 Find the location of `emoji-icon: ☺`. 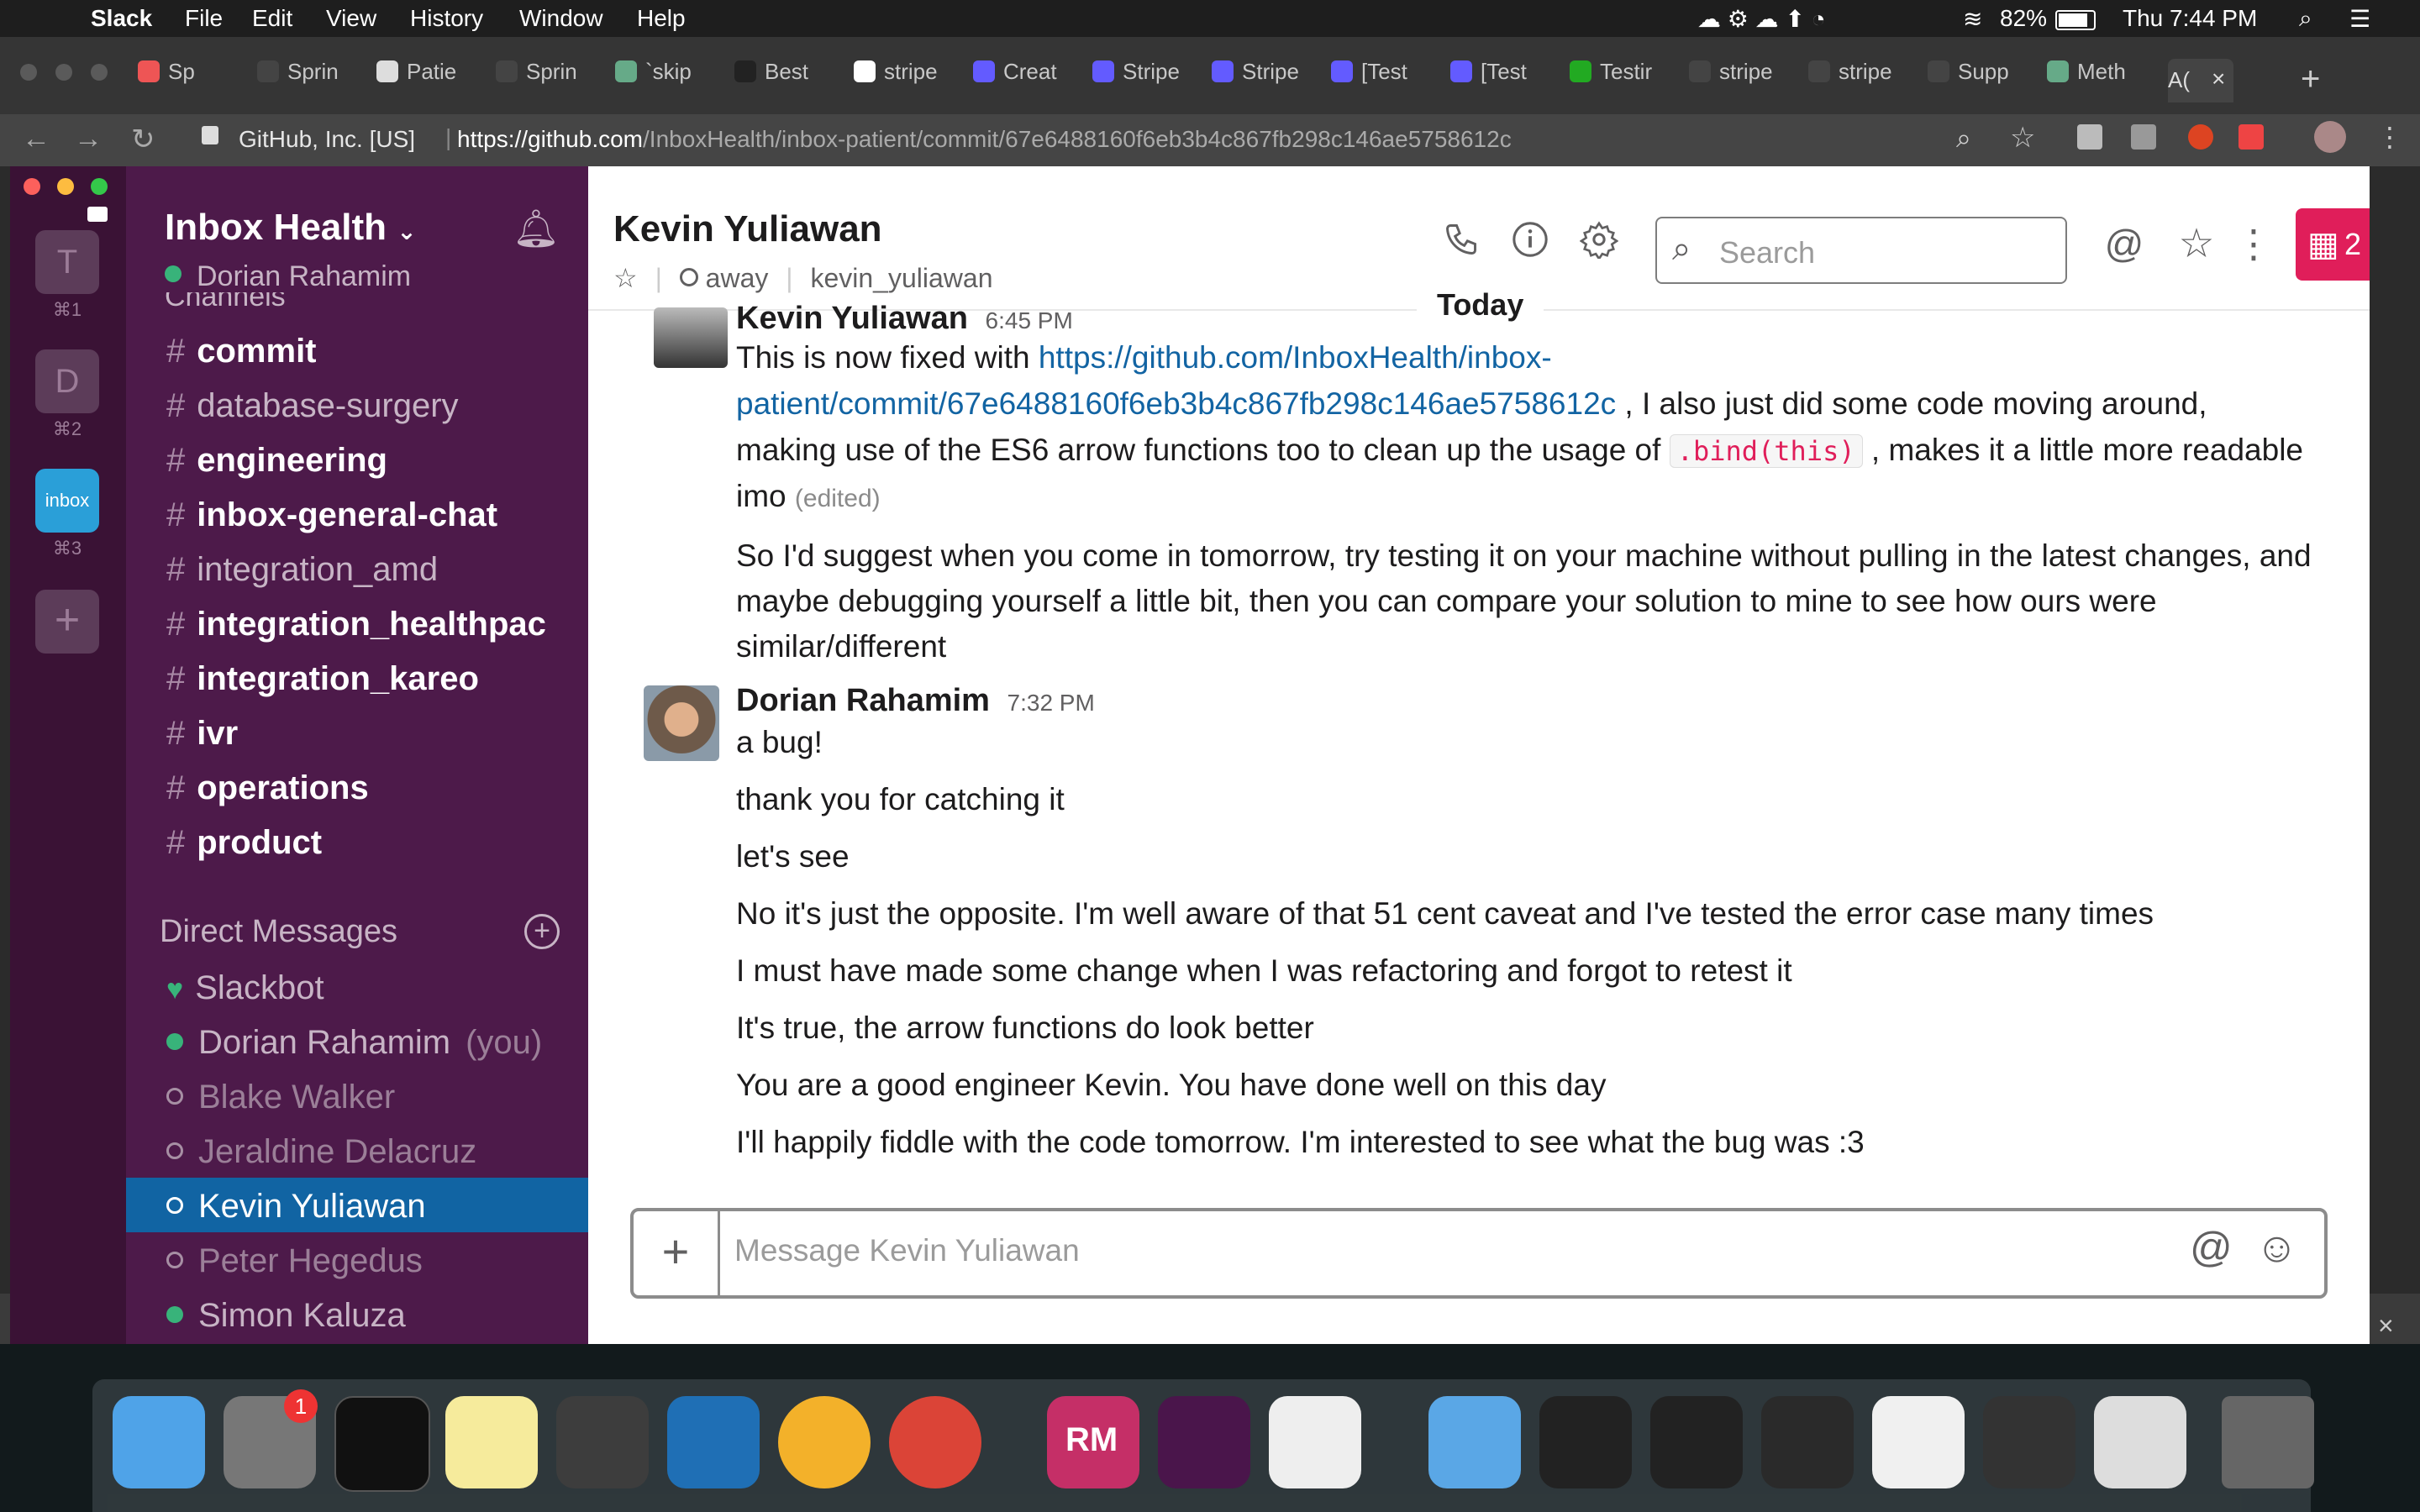

emoji-icon: ☺ is located at coordinates (2276, 1247).